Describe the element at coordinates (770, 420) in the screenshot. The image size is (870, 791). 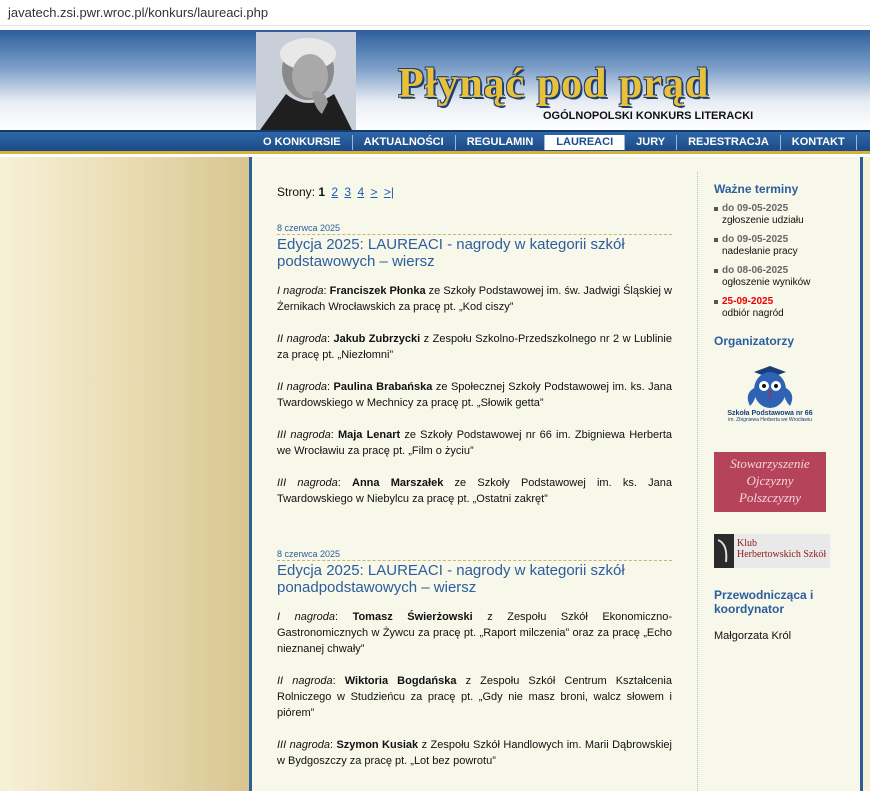
I see `org1-line2: im. Zbigniewa Herberta we Wrocławiu` at that location.